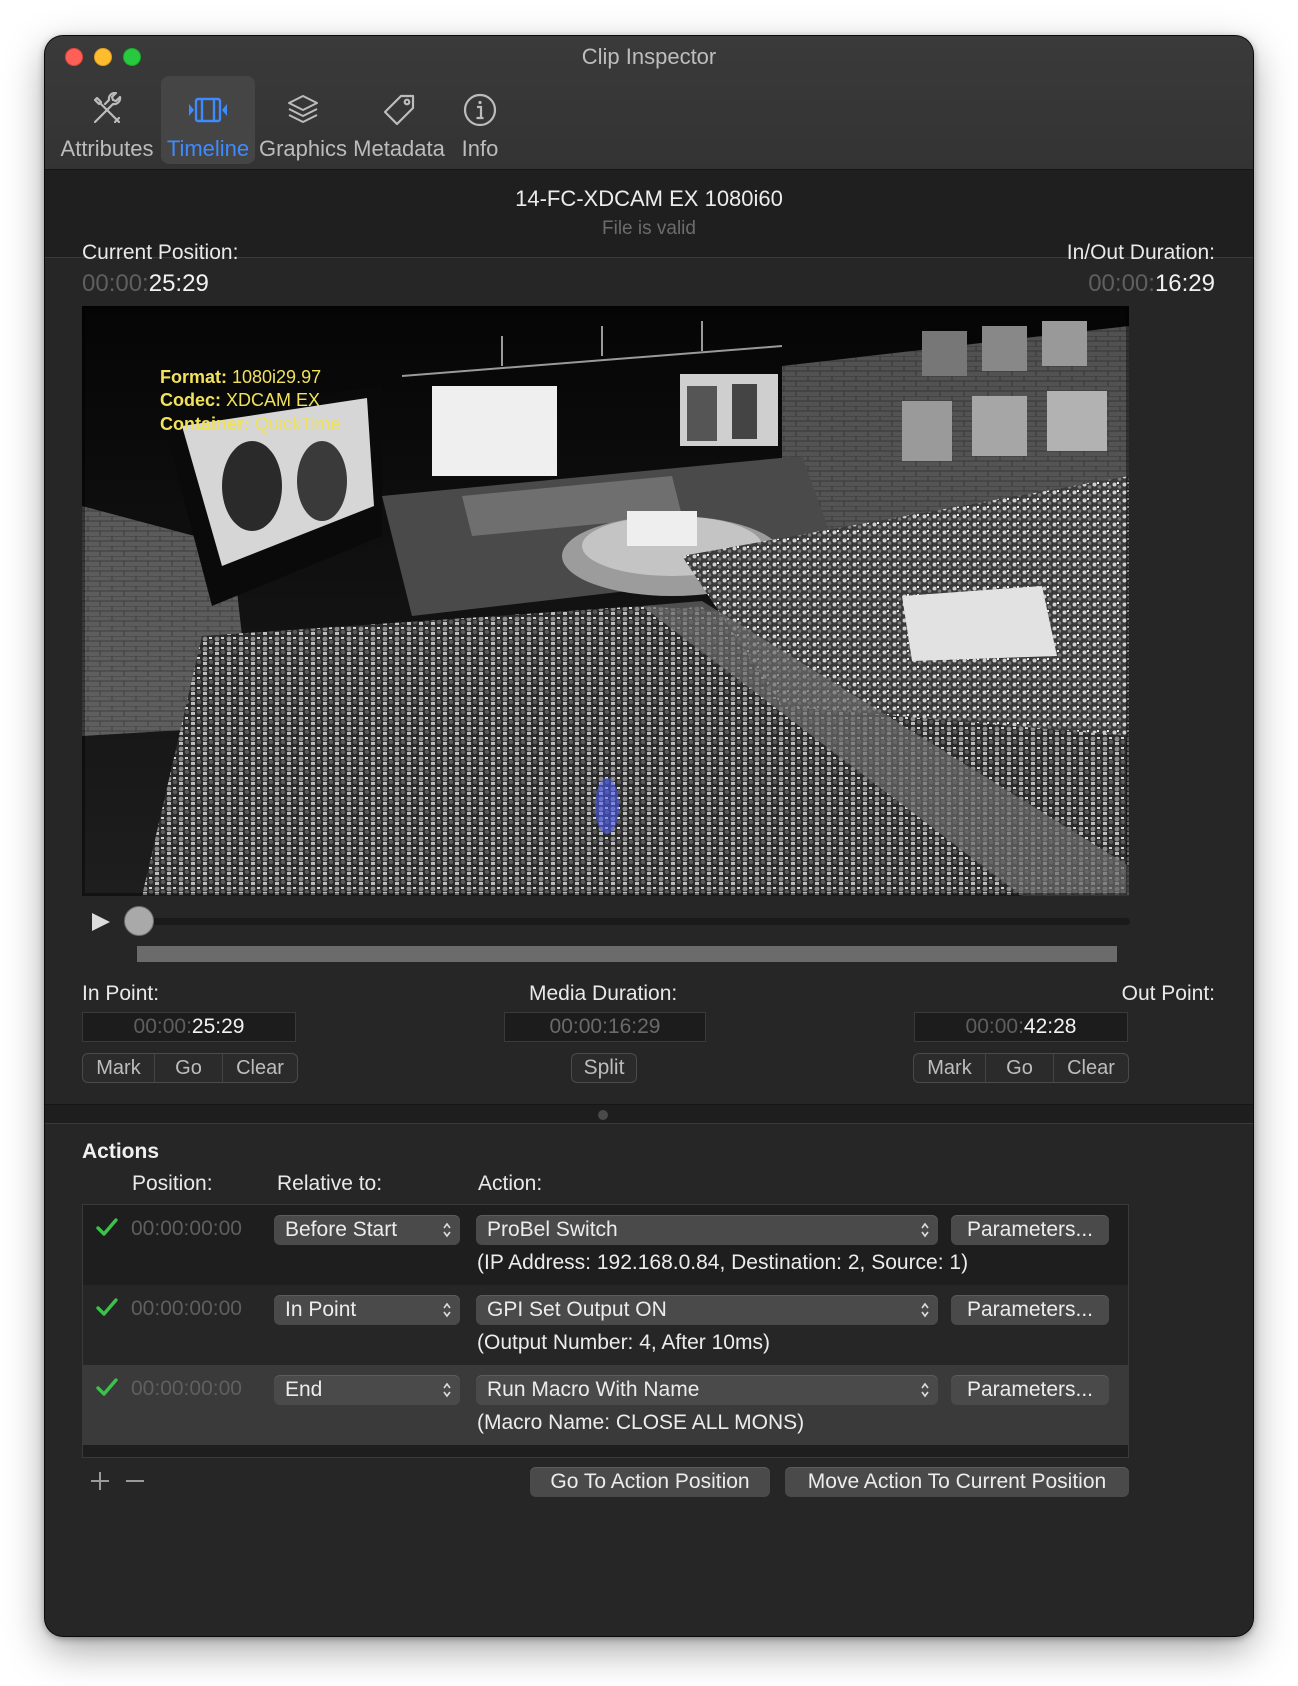  Describe the element at coordinates (510, 1183) in the screenshot. I see `action-column-header: Action:` at that location.